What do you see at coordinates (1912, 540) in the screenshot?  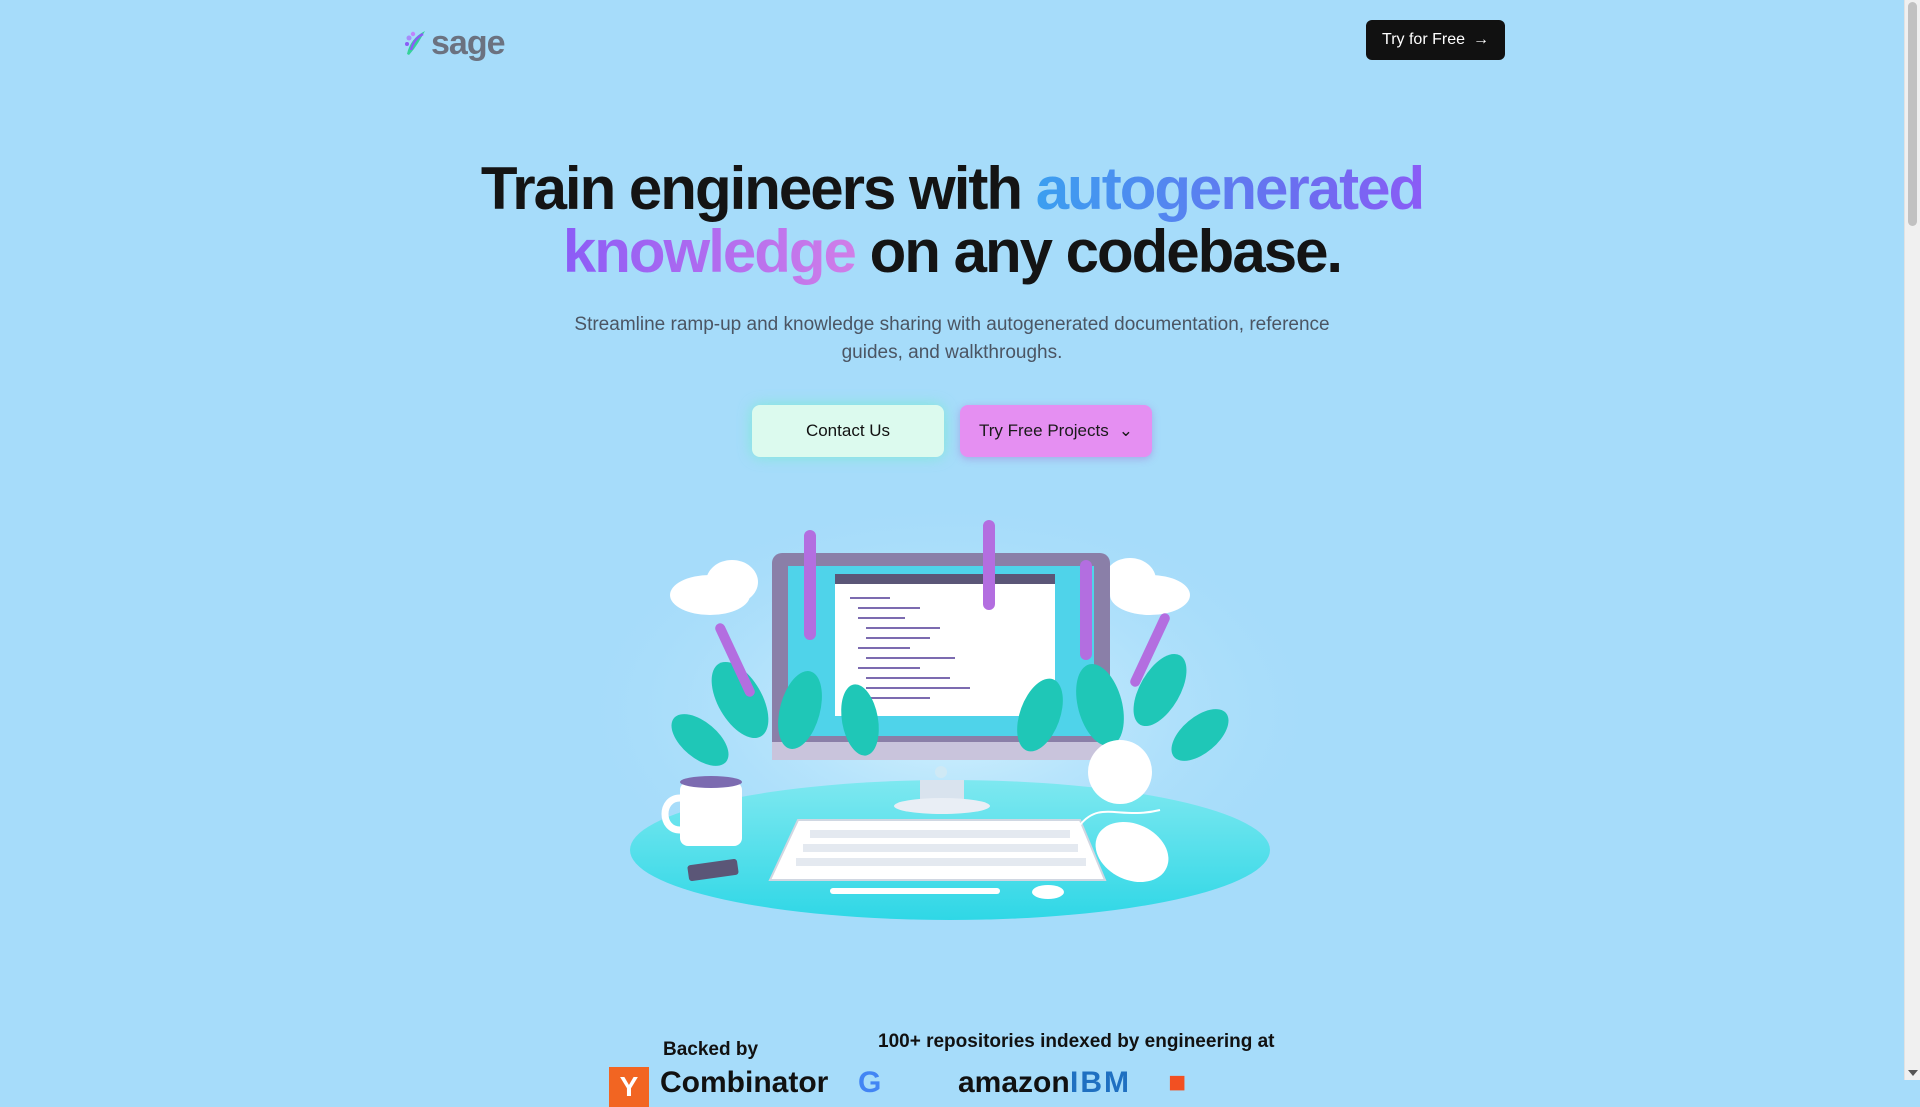 I see `vertical-scrollbar` at bounding box center [1912, 540].